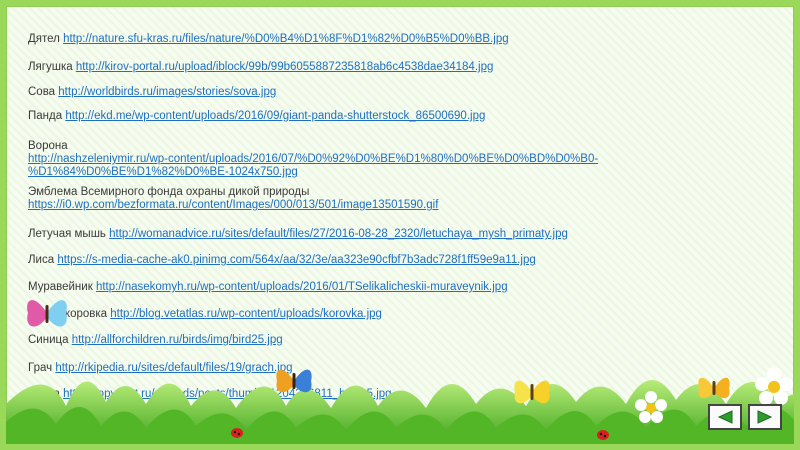  Describe the element at coordinates (40, 368) in the screenshot. I see `source-name: Грач` at that location.